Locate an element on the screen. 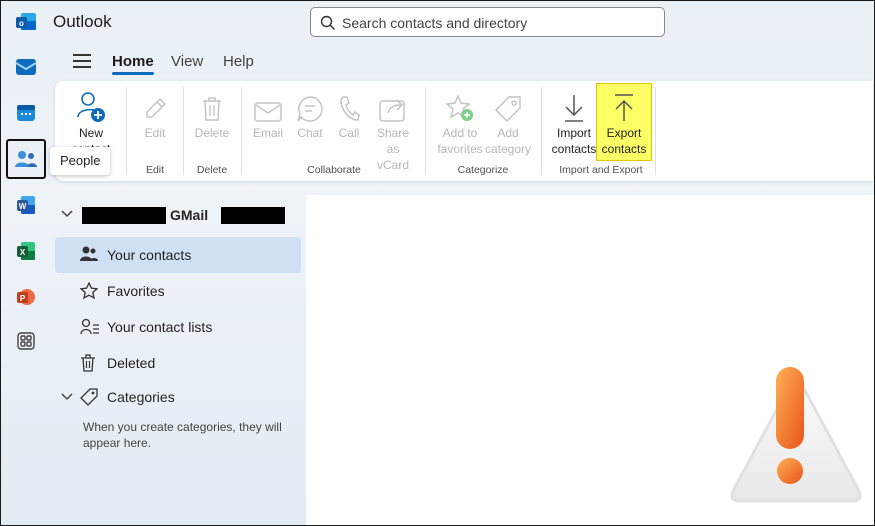  nav-item-label: Your contacts is located at coordinates (149, 255).